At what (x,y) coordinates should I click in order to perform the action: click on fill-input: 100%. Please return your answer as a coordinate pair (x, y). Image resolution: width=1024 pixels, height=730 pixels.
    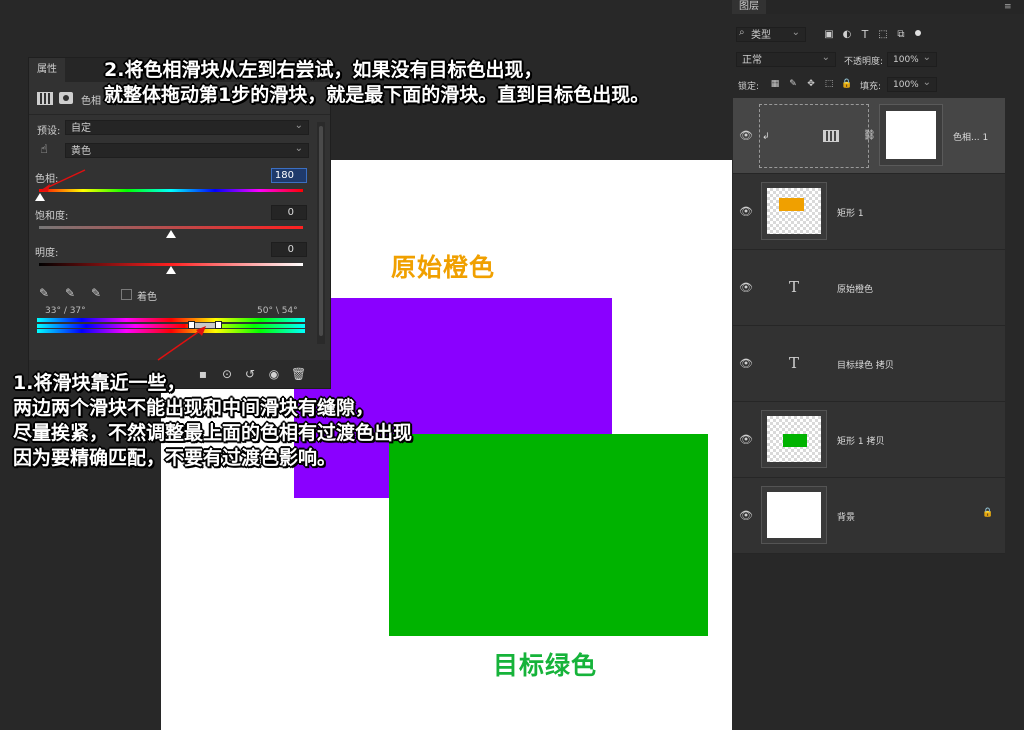
    Looking at the image, I should click on (912, 83).